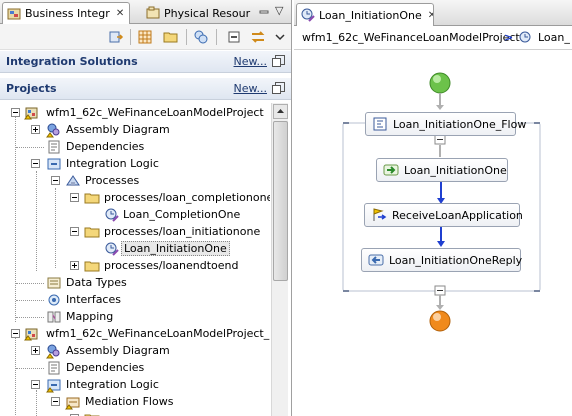 Image resolution: width=572 pixels, height=416 pixels. What do you see at coordinates (445, 124) in the screenshot?
I see `flow-node: Loan_InitiationOne_Flow` at bounding box center [445, 124].